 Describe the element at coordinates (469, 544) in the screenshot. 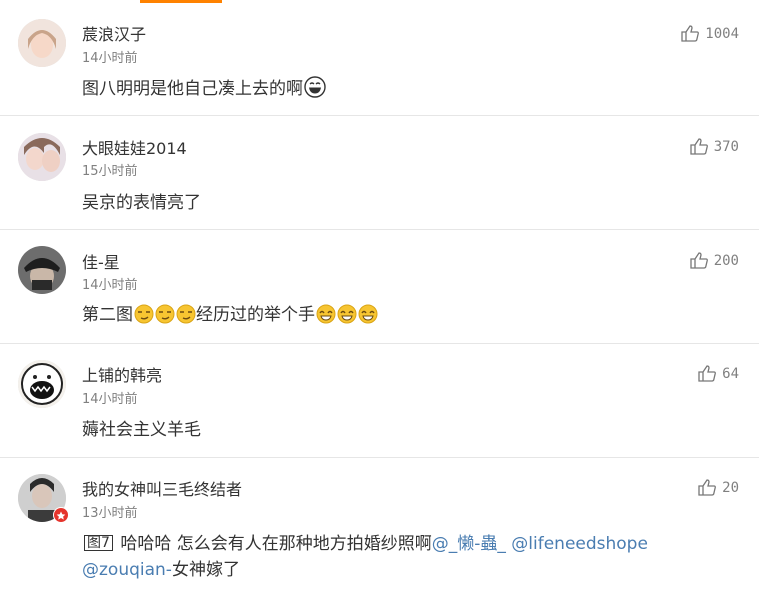

I see `mention-link: @_懒-蟲_` at that location.